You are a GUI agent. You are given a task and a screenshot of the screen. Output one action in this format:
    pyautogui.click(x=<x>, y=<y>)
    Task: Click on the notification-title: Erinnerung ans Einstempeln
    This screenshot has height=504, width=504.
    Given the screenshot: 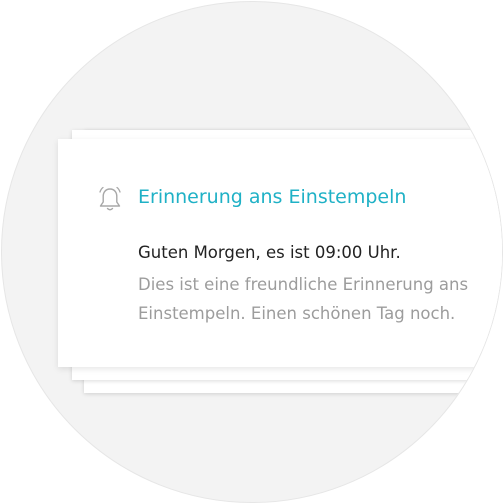 What is the action you would take?
    pyautogui.click(x=272, y=197)
    